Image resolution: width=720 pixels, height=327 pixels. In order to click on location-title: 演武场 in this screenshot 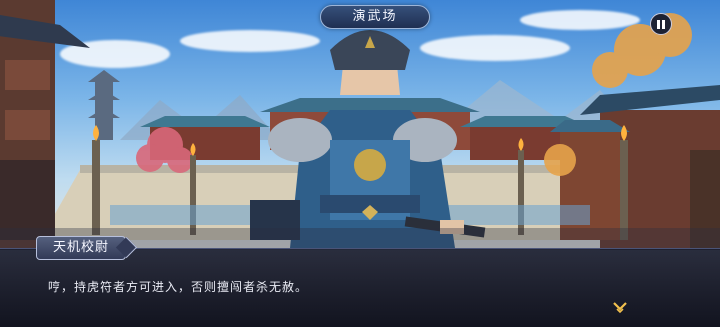, I will do `click(375, 17)`.